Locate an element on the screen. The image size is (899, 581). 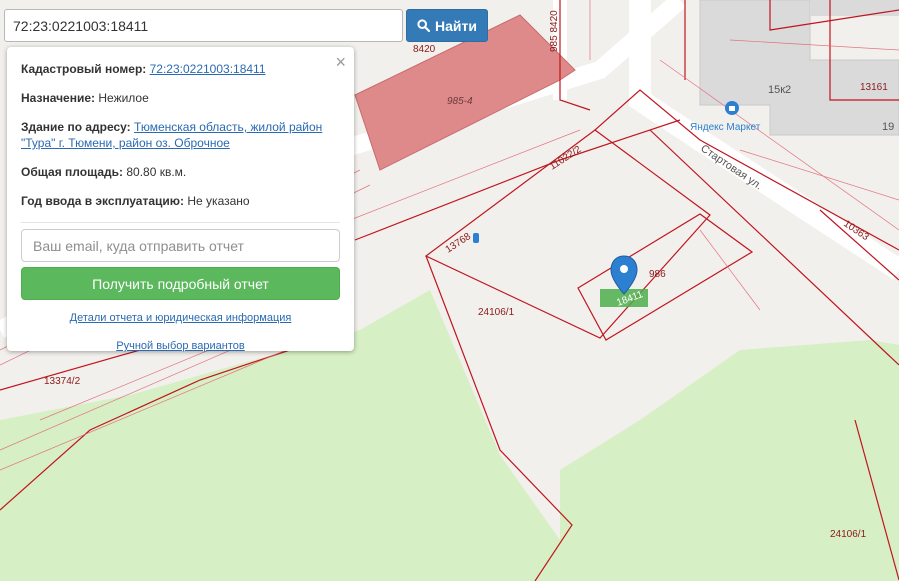
label-8420: 8420 is located at coordinates (424, 49).